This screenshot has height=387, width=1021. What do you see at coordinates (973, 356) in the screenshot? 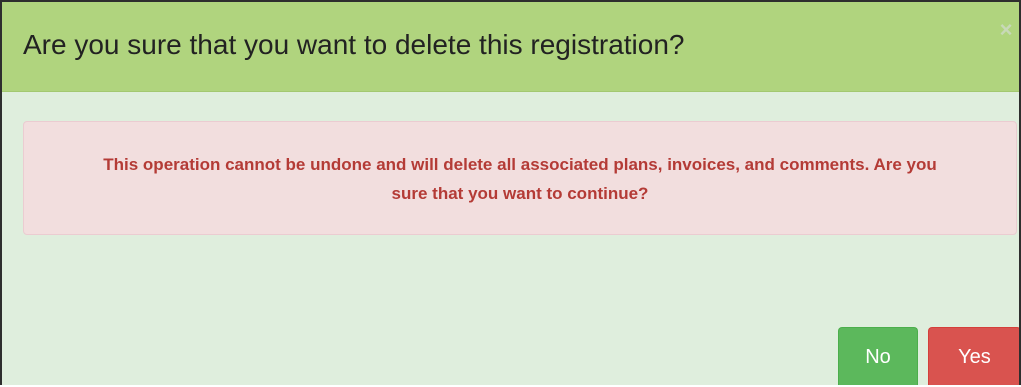
I see `yes-button: Yes` at bounding box center [973, 356].